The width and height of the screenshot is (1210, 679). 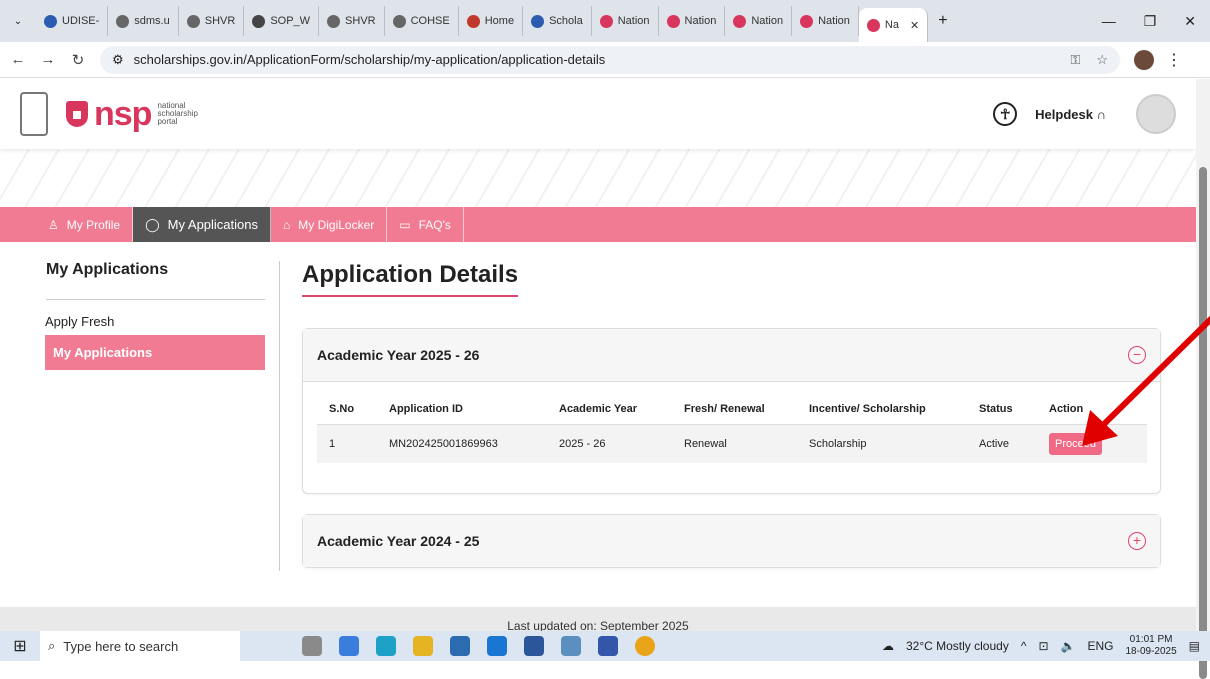 What do you see at coordinates (1156, 114) in the screenshot?
I see `user-avatar` at bounding box center [1156, 114].